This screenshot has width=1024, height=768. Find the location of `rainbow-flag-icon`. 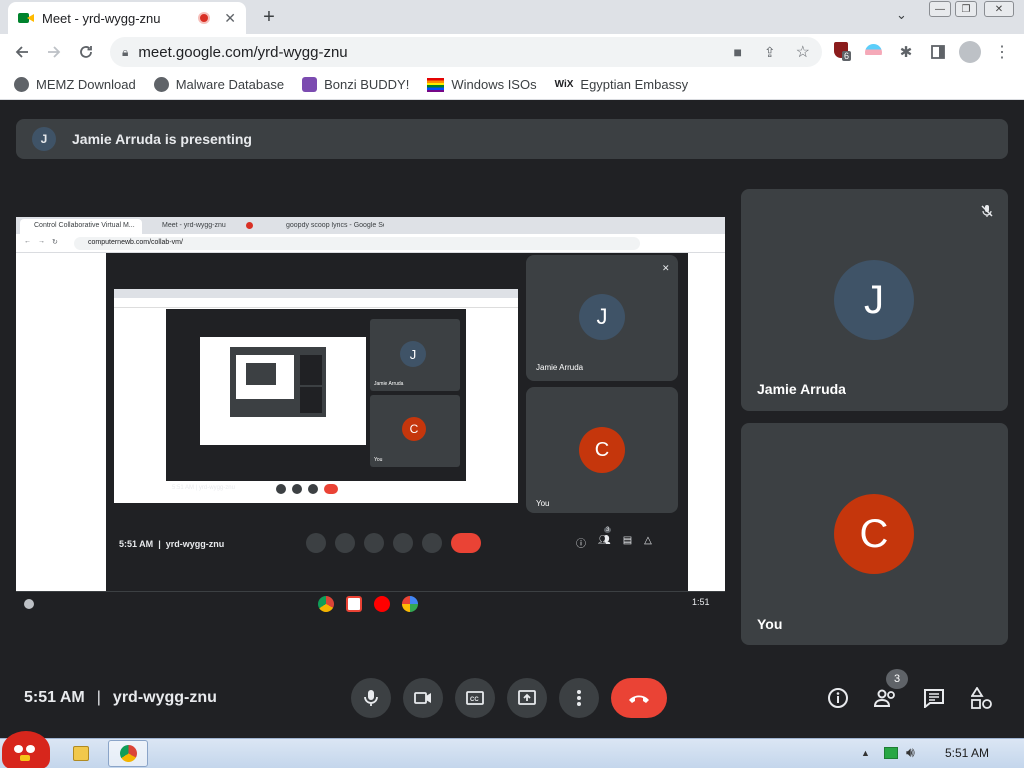

rainbow-flag-icon is located at coordinates (436, 84).